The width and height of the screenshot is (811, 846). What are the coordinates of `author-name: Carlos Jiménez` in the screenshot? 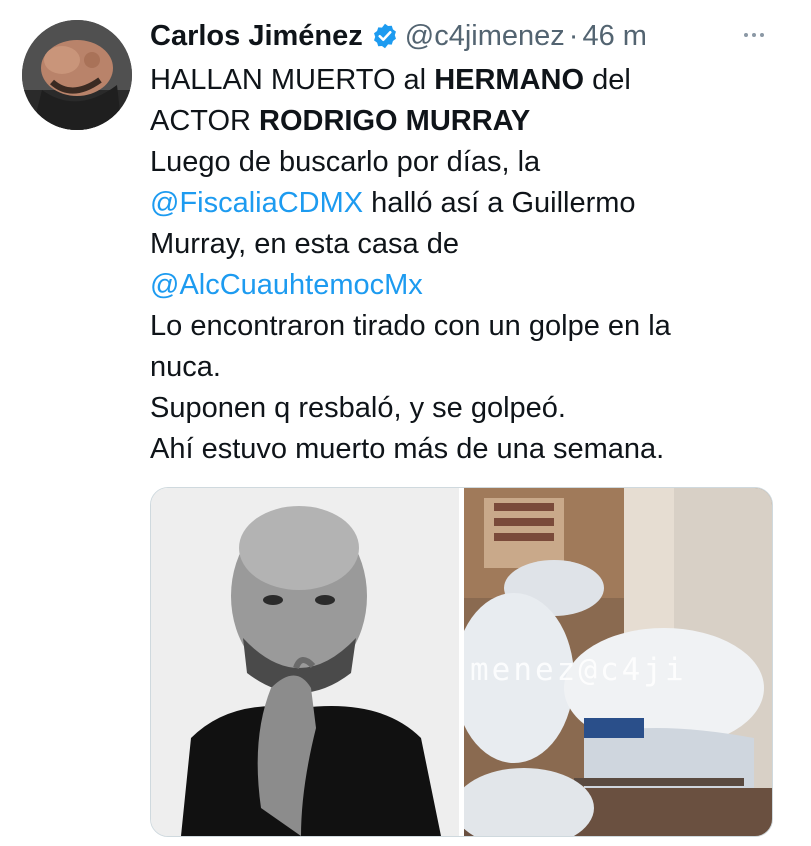 It's located at (256, 36).